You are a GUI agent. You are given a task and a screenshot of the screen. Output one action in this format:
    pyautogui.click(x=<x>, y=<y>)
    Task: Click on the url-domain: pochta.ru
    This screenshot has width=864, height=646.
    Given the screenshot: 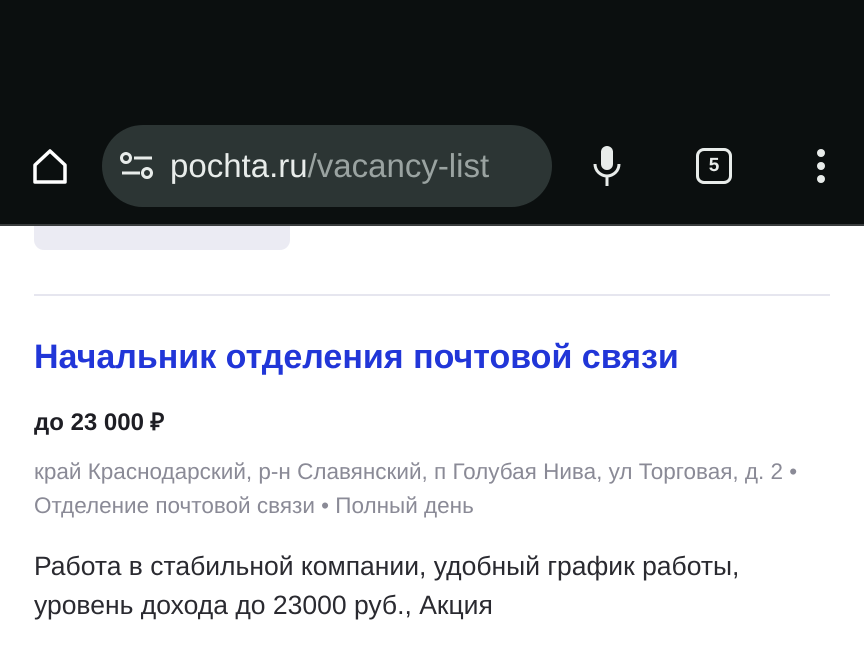 What is the action you would take?
    pyautogui.click(x=239, y=165)
    